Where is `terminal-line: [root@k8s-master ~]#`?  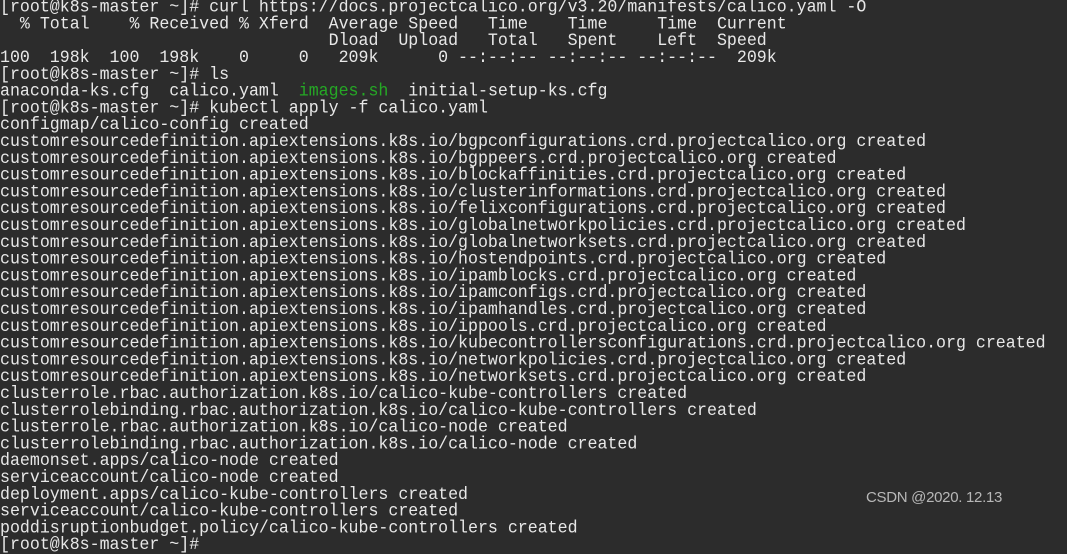
terminal-line: [root@k8s-master ~]# is located at coordinates (523, 545).